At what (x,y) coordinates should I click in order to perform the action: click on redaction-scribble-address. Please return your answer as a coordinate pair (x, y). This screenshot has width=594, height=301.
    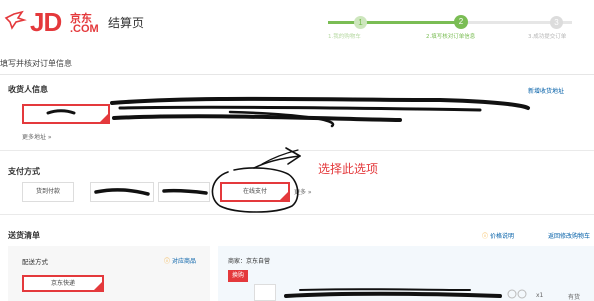
    Looking at the image, I should click on (288, 112).